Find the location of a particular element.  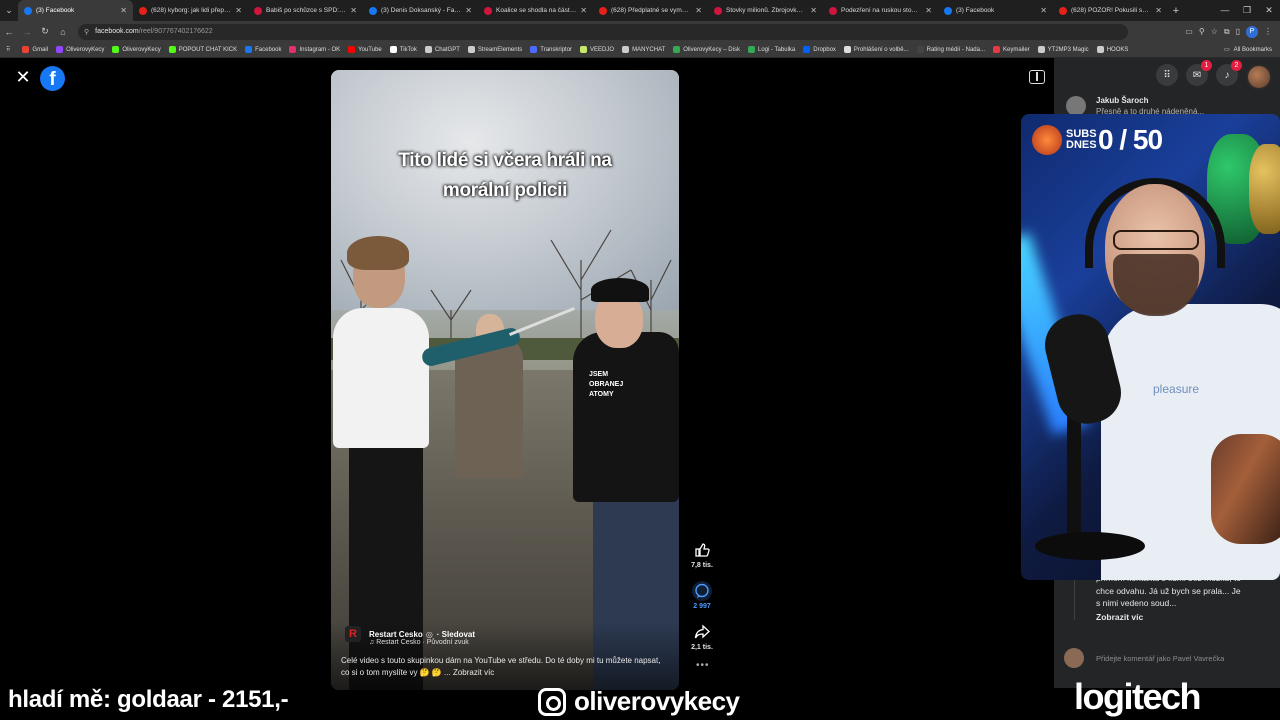

new-tab-button: + is located at coordinates (1176, 11).